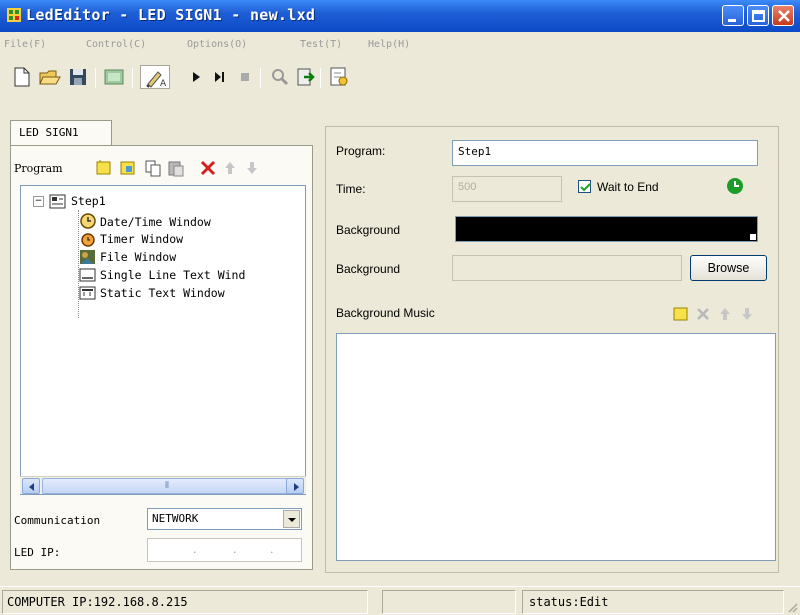  I want to click on tree-item-static-text: Static Text Window, so click(162, 293).